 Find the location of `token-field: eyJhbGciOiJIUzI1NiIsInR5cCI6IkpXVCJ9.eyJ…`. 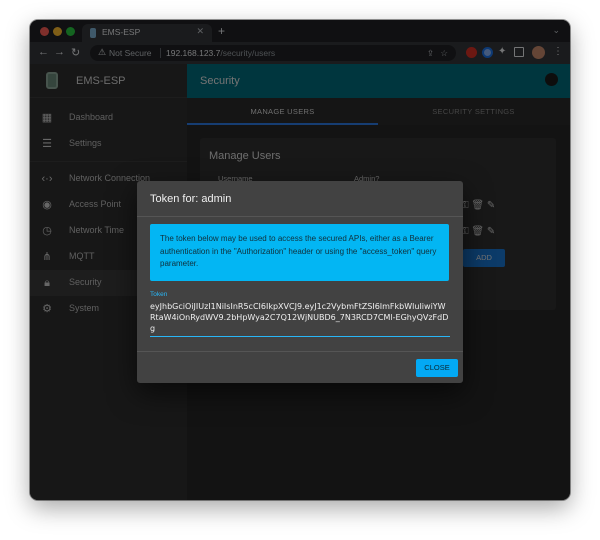

token-field: eyJhbGciOiJIUzI1NiIsInR5cCI6IkpXVCJ9.eyJ… is located at coordinates (300, 317).